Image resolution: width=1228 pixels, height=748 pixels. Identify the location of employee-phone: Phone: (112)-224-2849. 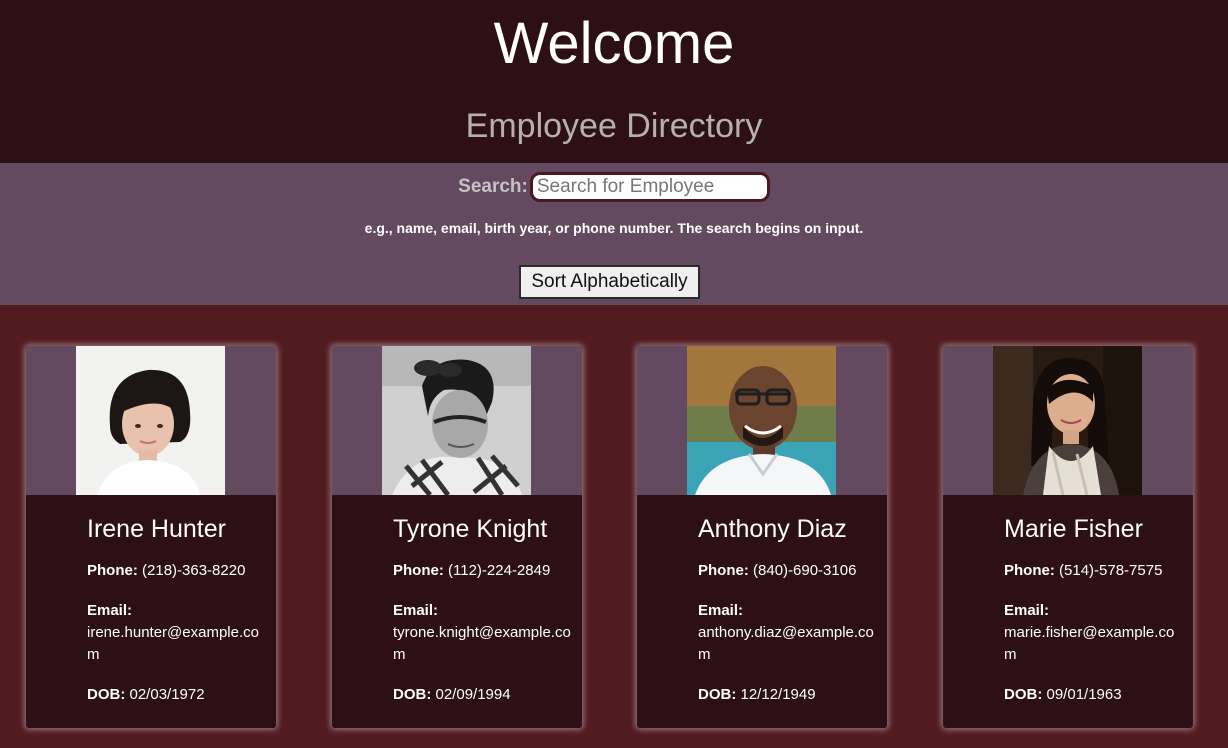
(483, 571).